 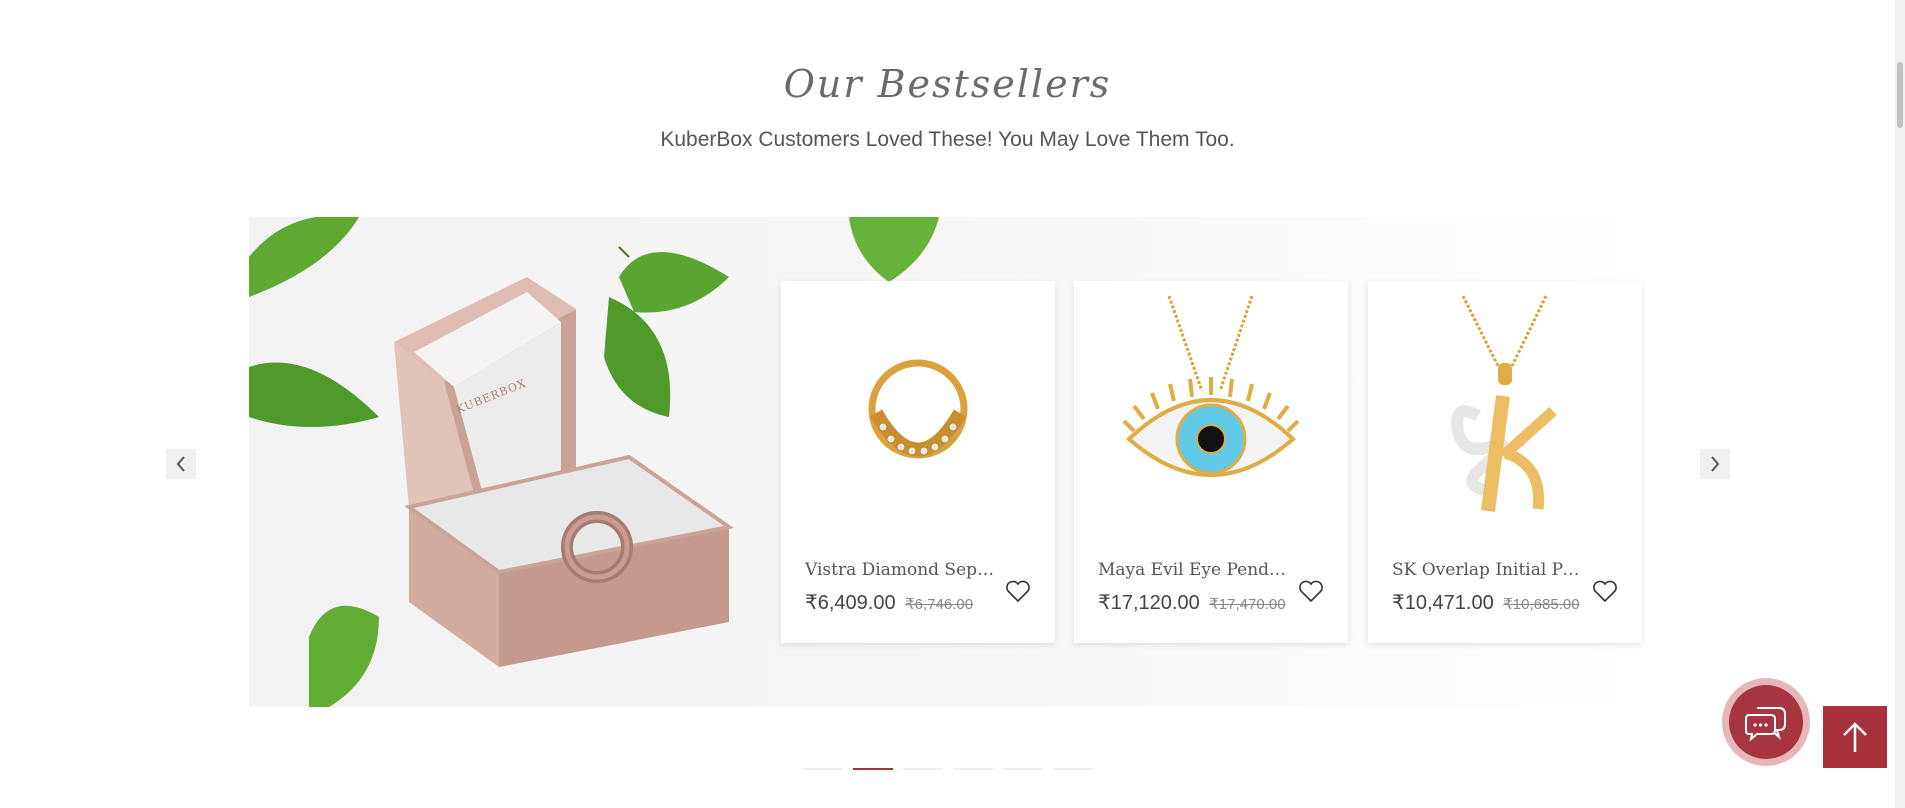 I want to click on back-to-top-button, so click(x=1855, y=737).